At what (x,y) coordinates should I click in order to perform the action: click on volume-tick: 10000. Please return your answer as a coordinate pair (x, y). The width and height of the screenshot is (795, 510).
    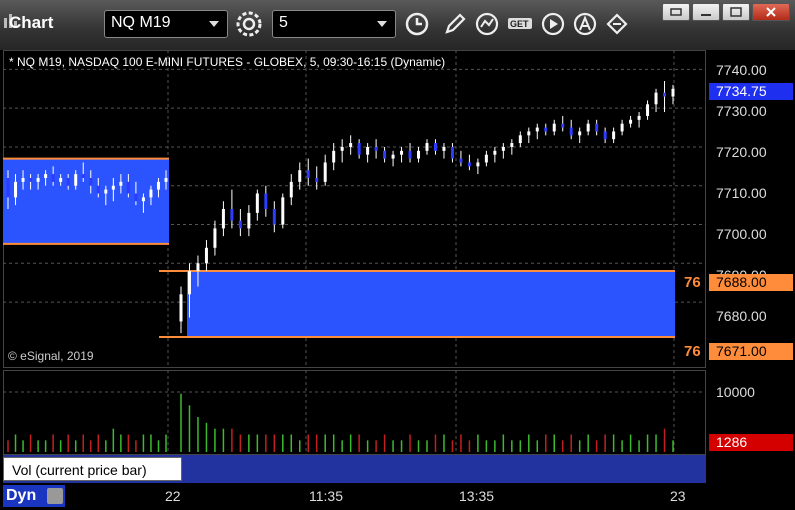
    Looking at the image, I should click on (735, 392).